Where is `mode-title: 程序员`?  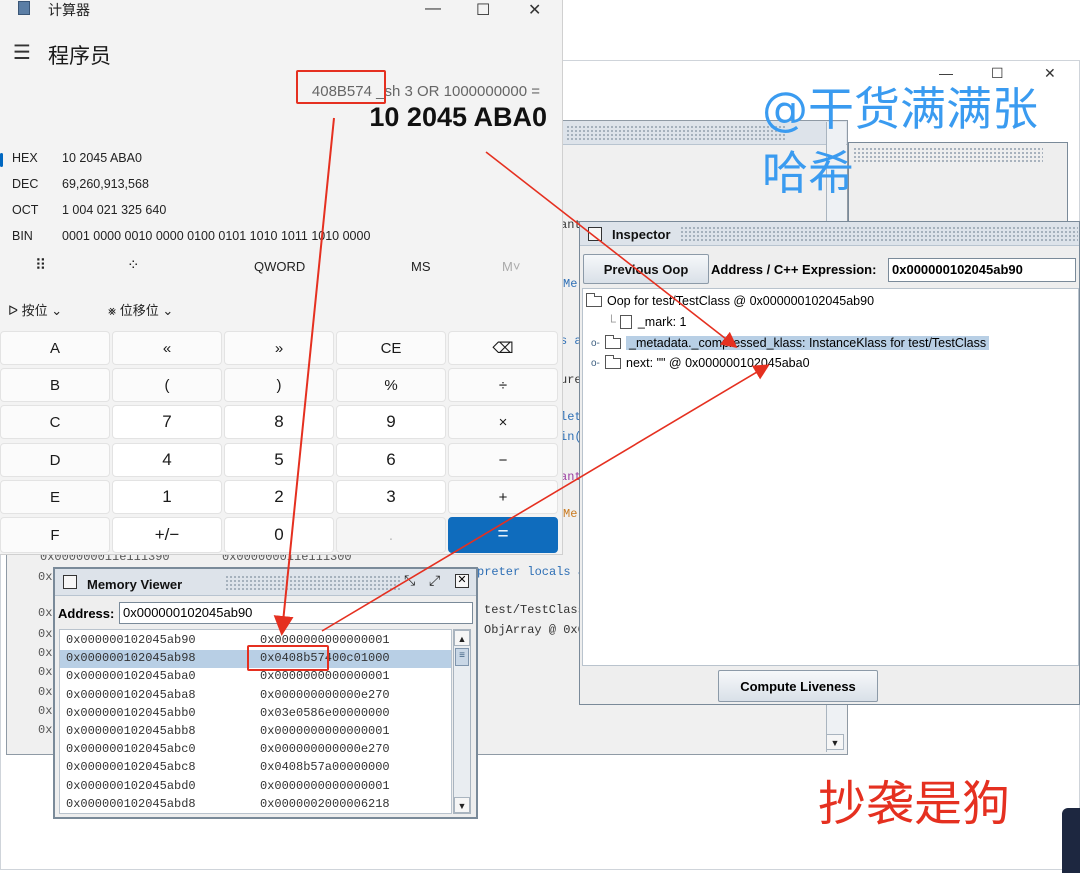 mode-title: 程序员 is located at coordinates (79, 56).